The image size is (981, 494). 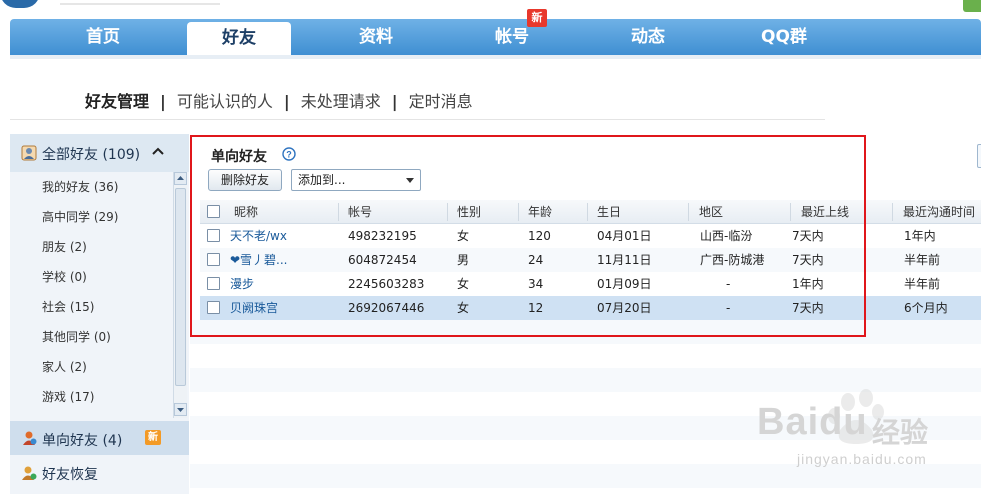 What do you see at coordinates (512, 37) in the screenshot?
I see `tab-account-label: 帐号` at bounding box center [512, 37].